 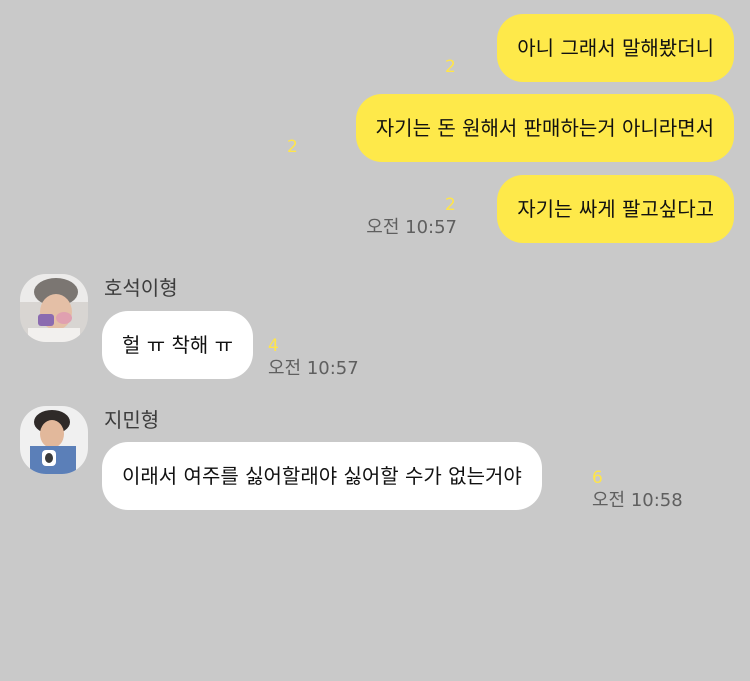 What do you see at coordinates (322, 476) in the screenshot?
I see `received-message-bubble: 이래서 여주를 싫어할래야 싫어할 수가 없는거야` at bounding box center [322, 476].